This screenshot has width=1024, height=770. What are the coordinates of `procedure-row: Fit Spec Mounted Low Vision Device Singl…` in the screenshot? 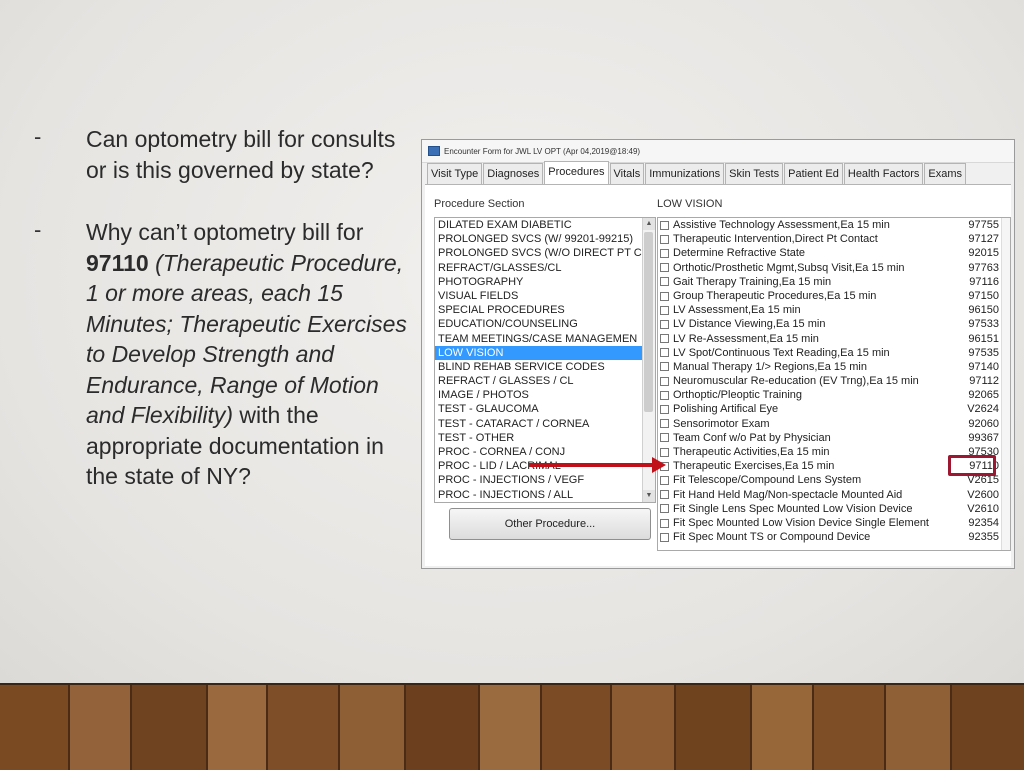 It's located at (834, 523).